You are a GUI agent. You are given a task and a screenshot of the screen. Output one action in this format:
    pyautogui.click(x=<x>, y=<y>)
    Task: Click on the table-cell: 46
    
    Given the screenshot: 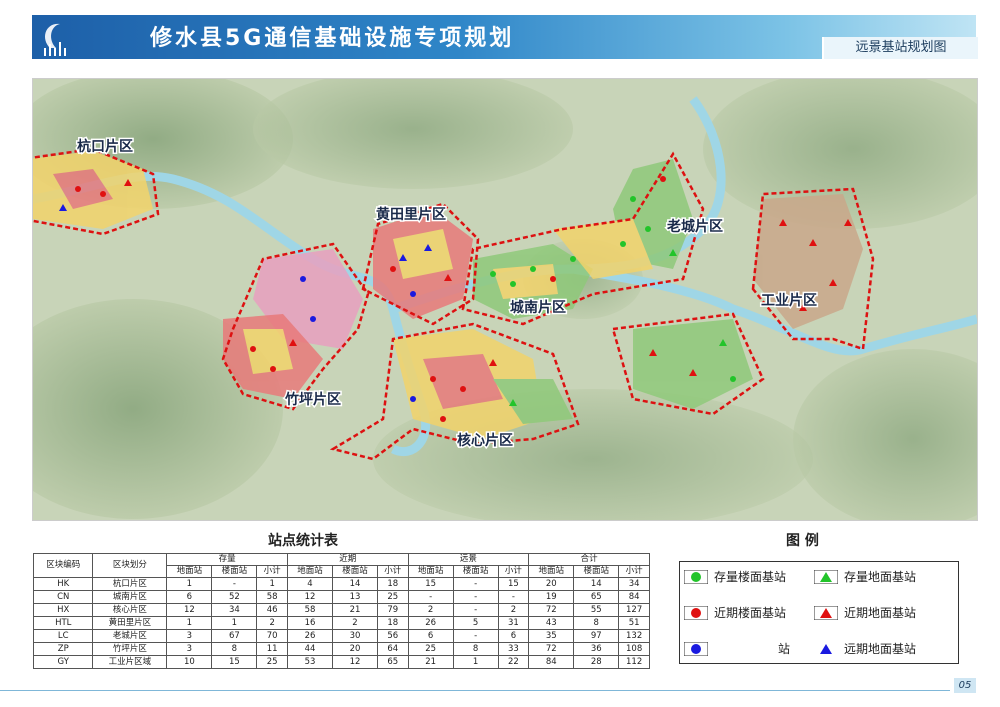 What is the action you would take?
    pyautogui.click(x=272, y=610)
    